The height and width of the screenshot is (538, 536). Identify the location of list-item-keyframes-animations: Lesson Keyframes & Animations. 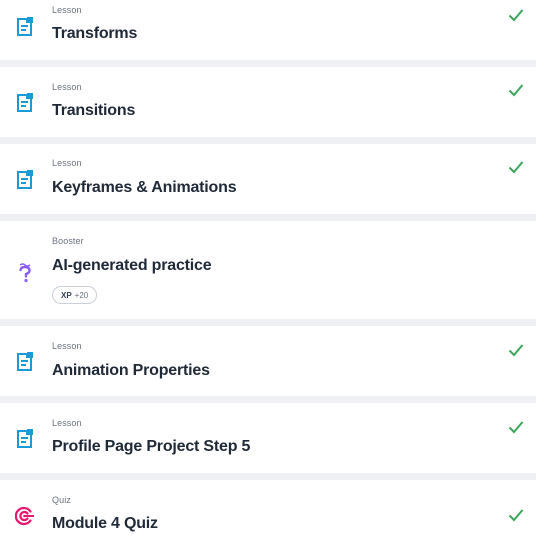
(268, 179).